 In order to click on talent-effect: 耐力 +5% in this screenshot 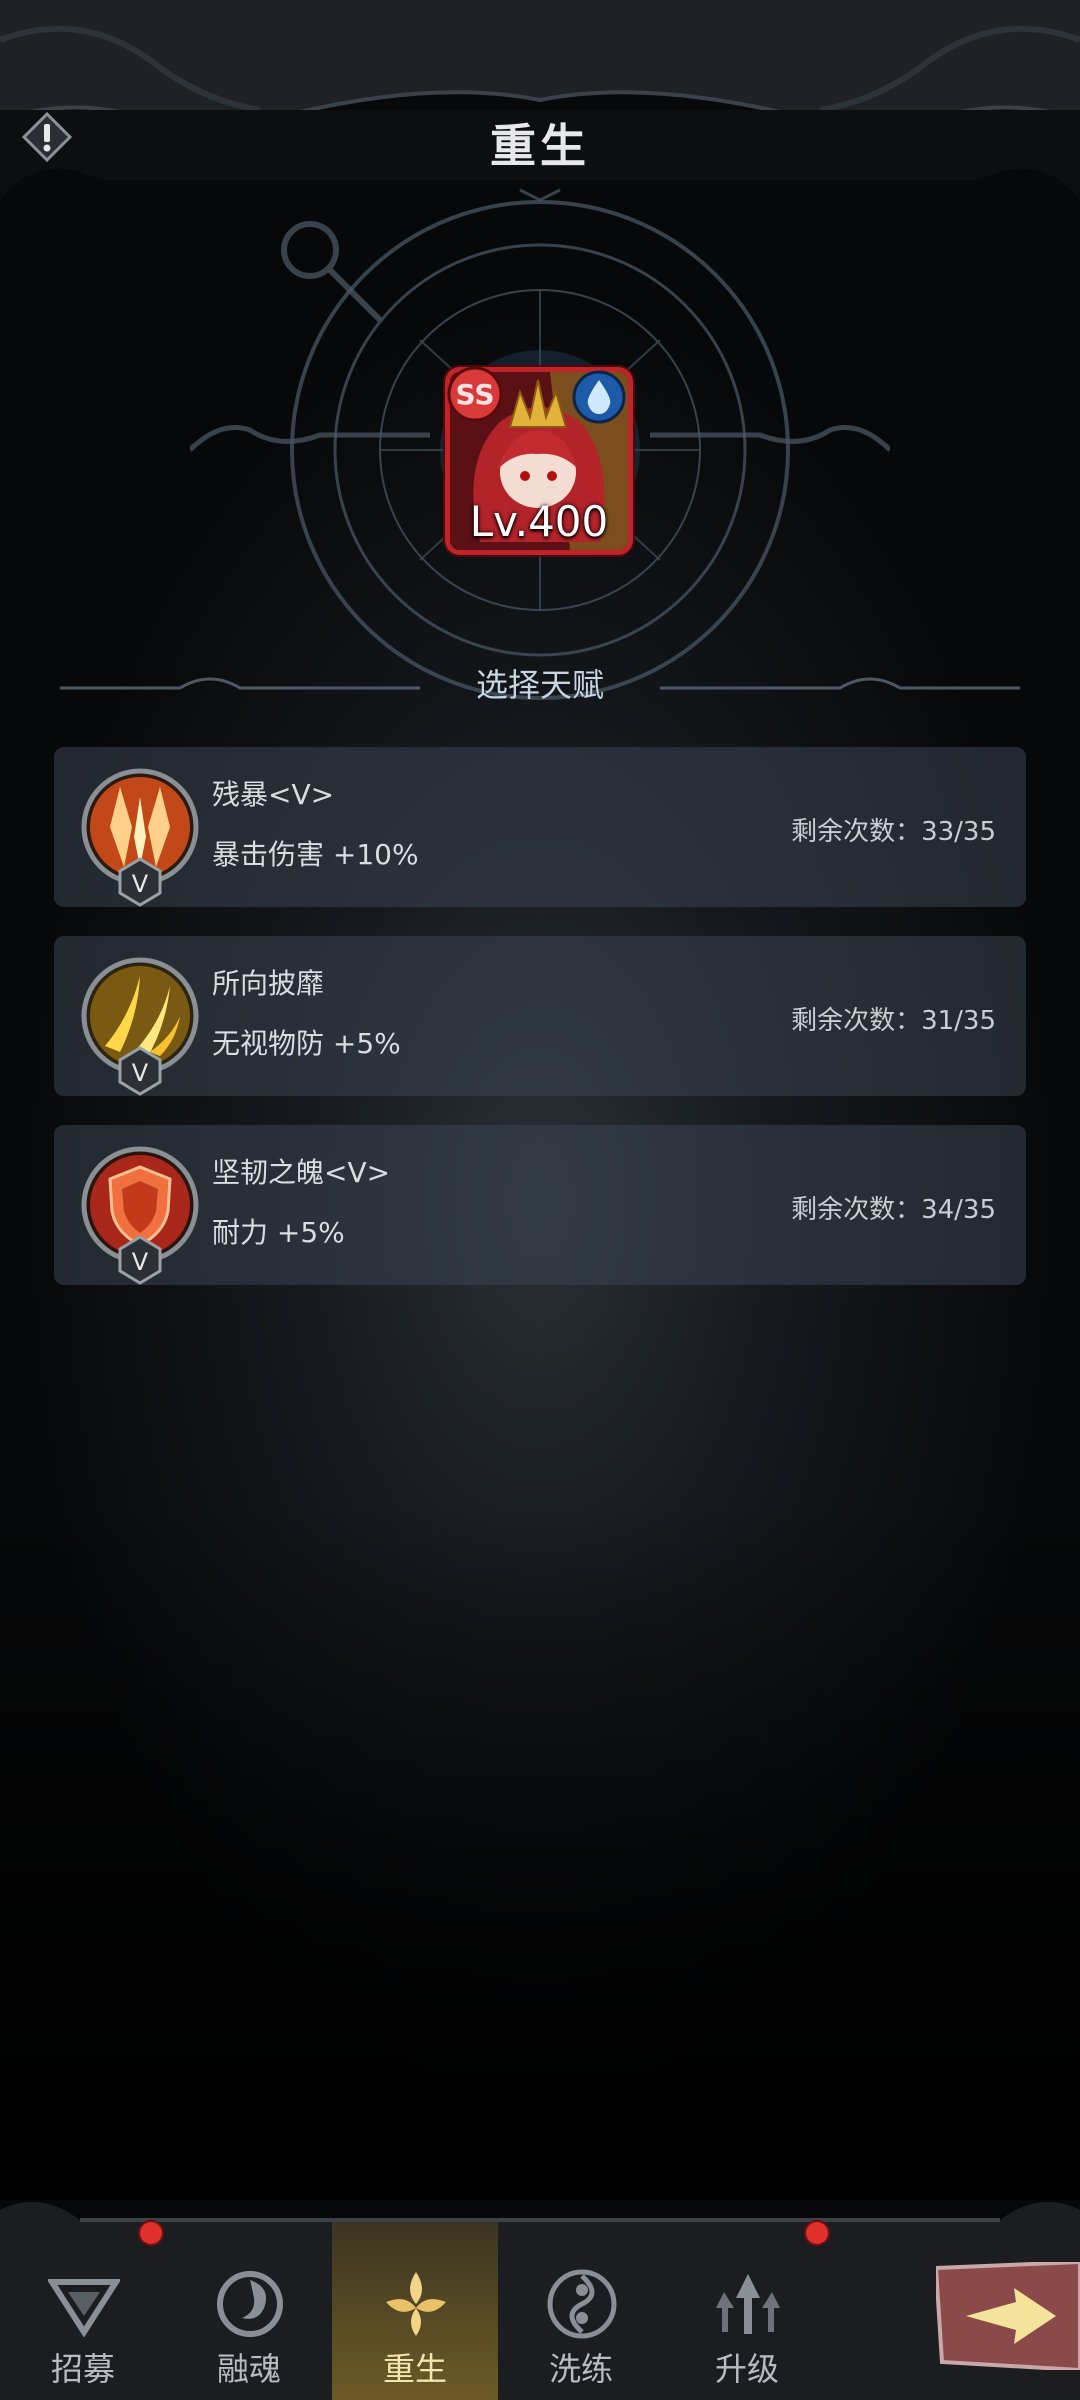, I will do `click(278, 1232)`.